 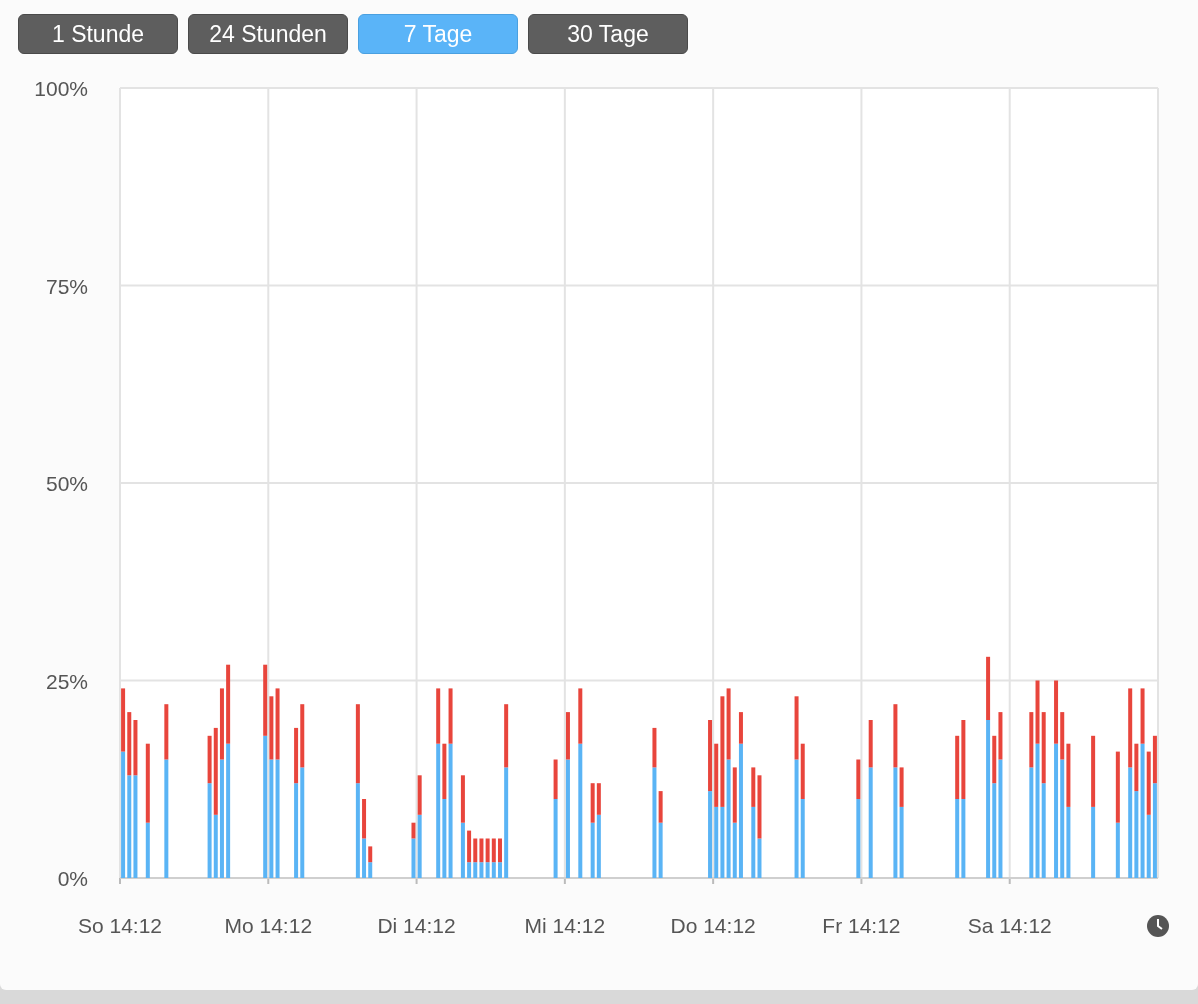 What do you see at coordinates (1009, 925) in the screenshot?
I see `axis-label: Sa 14:12` at bounding box center [1009, 925].